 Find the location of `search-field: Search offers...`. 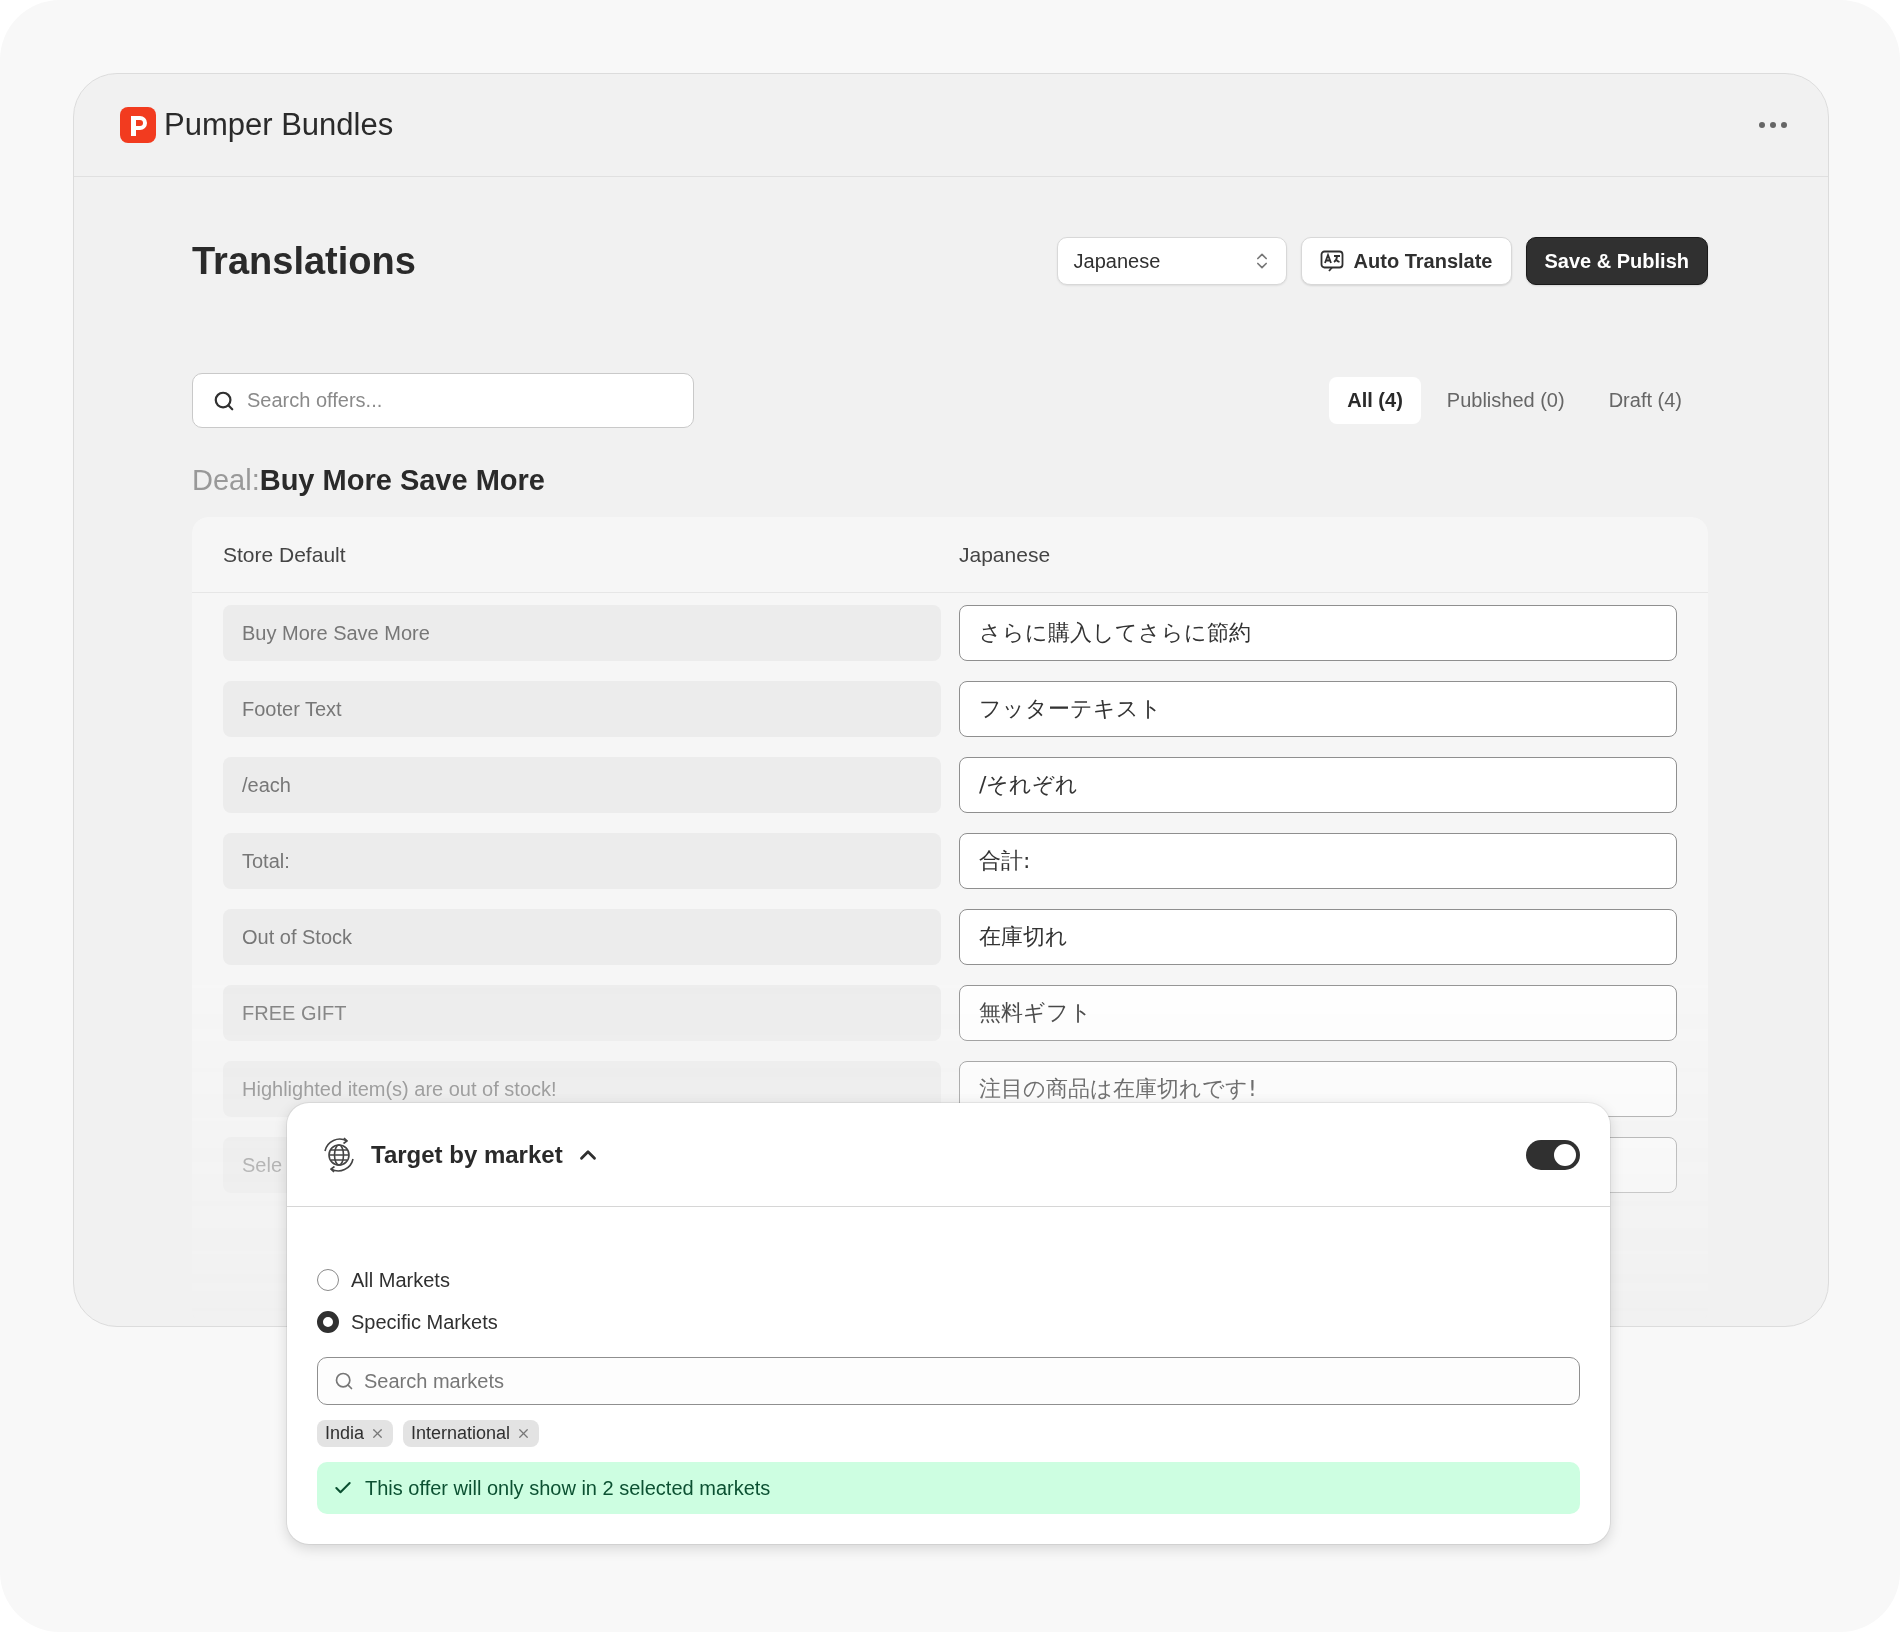

search-field: Search offers... is located at coordinates (443, 400).